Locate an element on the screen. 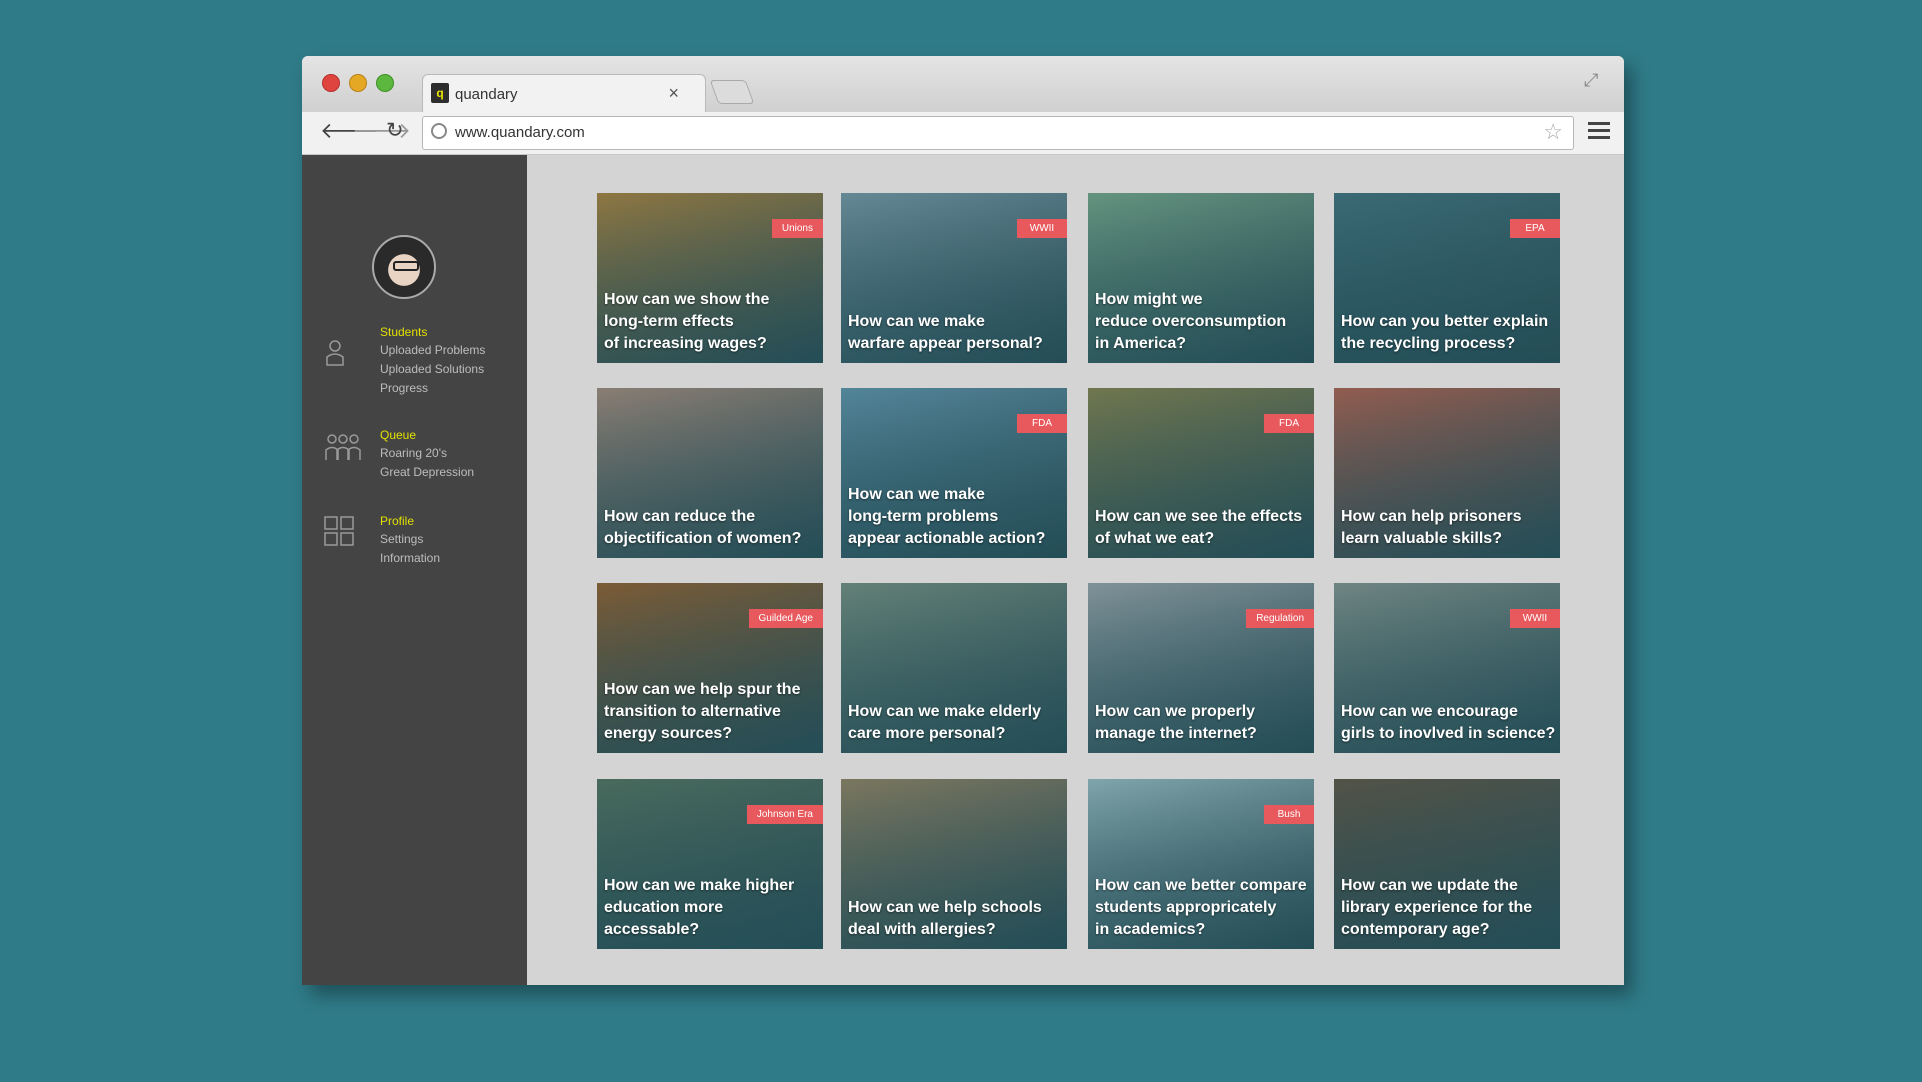 The image size is (1922, 1082). avatar is located at coordinates (404, 267).